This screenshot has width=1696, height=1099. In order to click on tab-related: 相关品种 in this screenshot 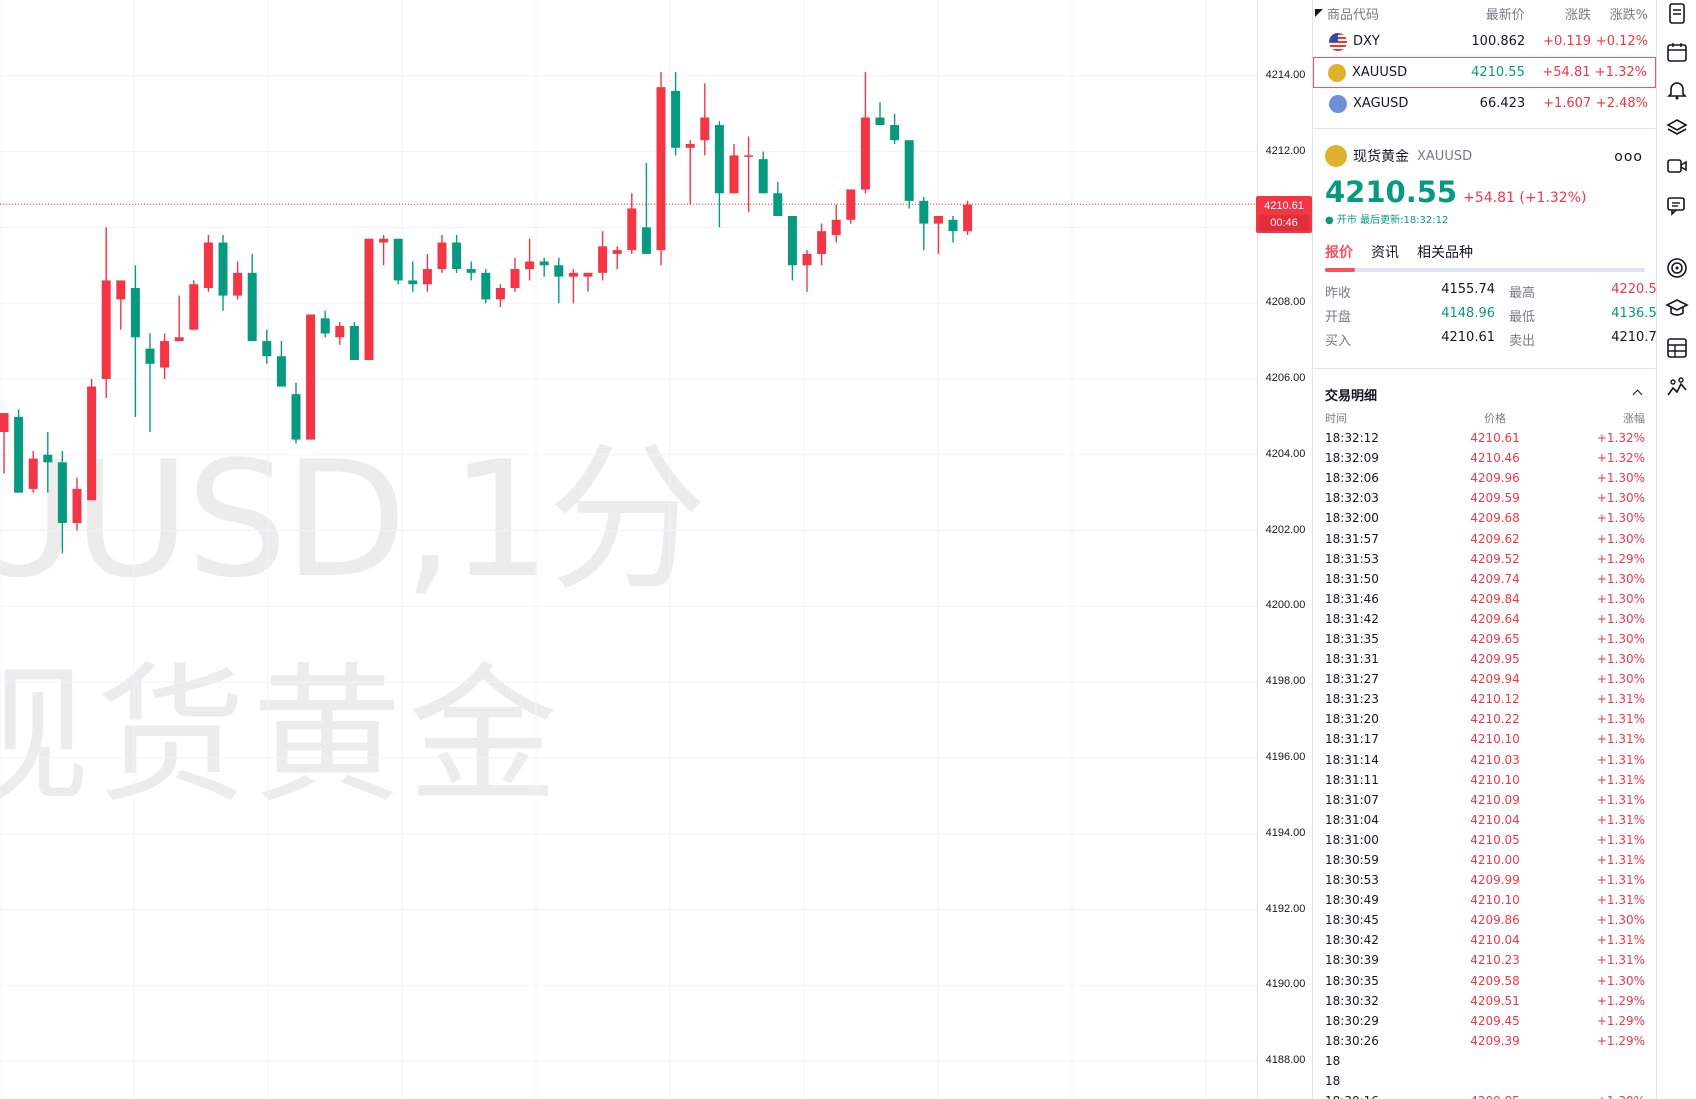, I will do `click(1445, 252)`.